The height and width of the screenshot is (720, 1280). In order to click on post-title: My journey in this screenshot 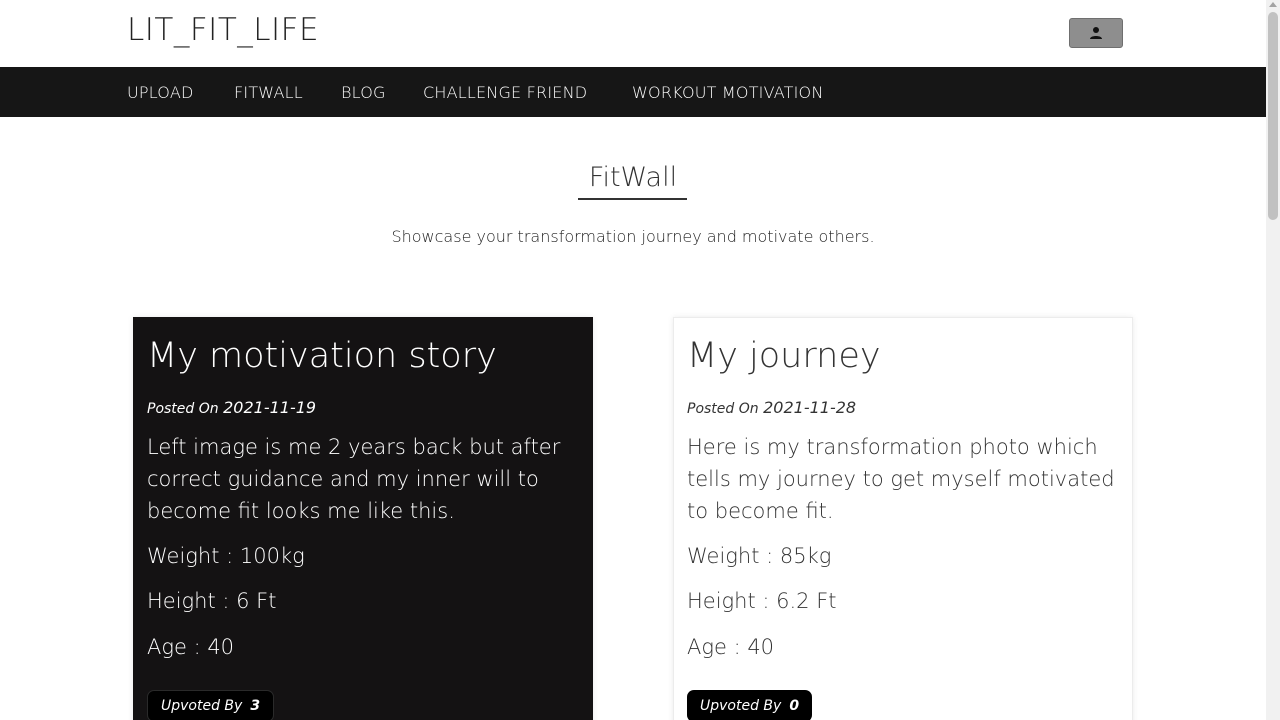, I will do `click(784, 356)`.